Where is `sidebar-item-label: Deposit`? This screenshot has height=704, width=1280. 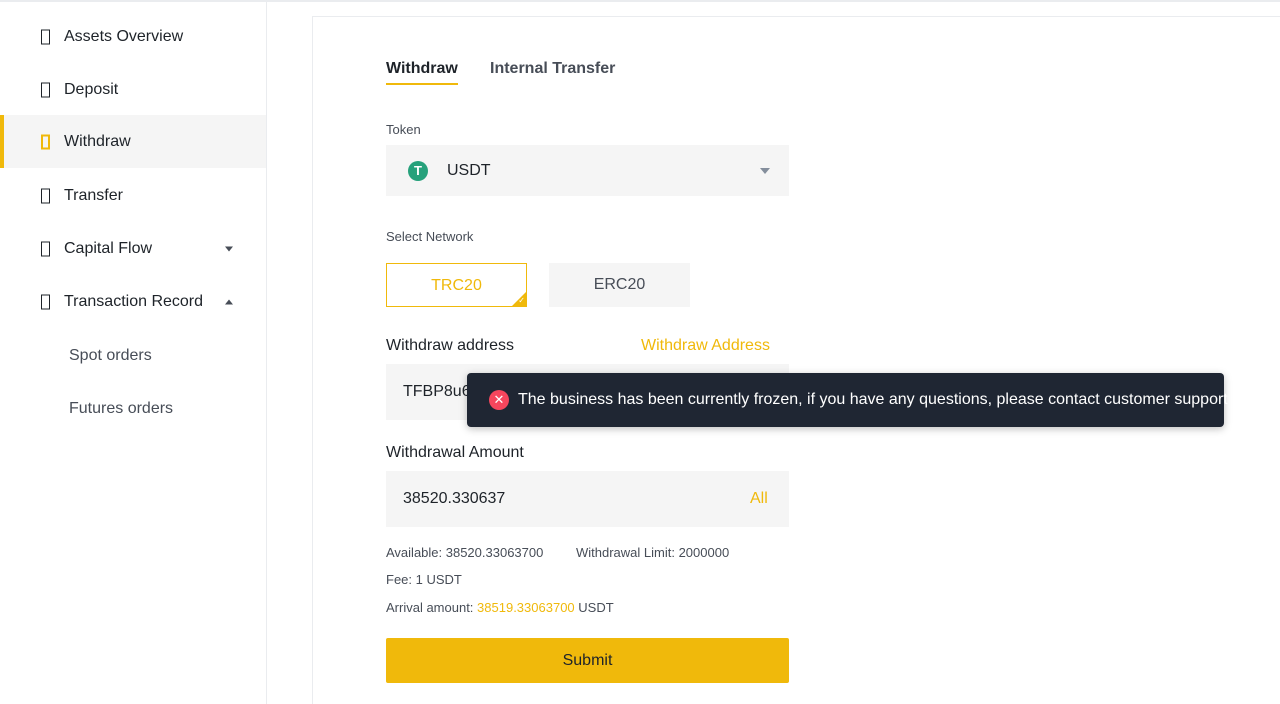
sidebar-item-label: Deposit is located at coordinates (91, 89).